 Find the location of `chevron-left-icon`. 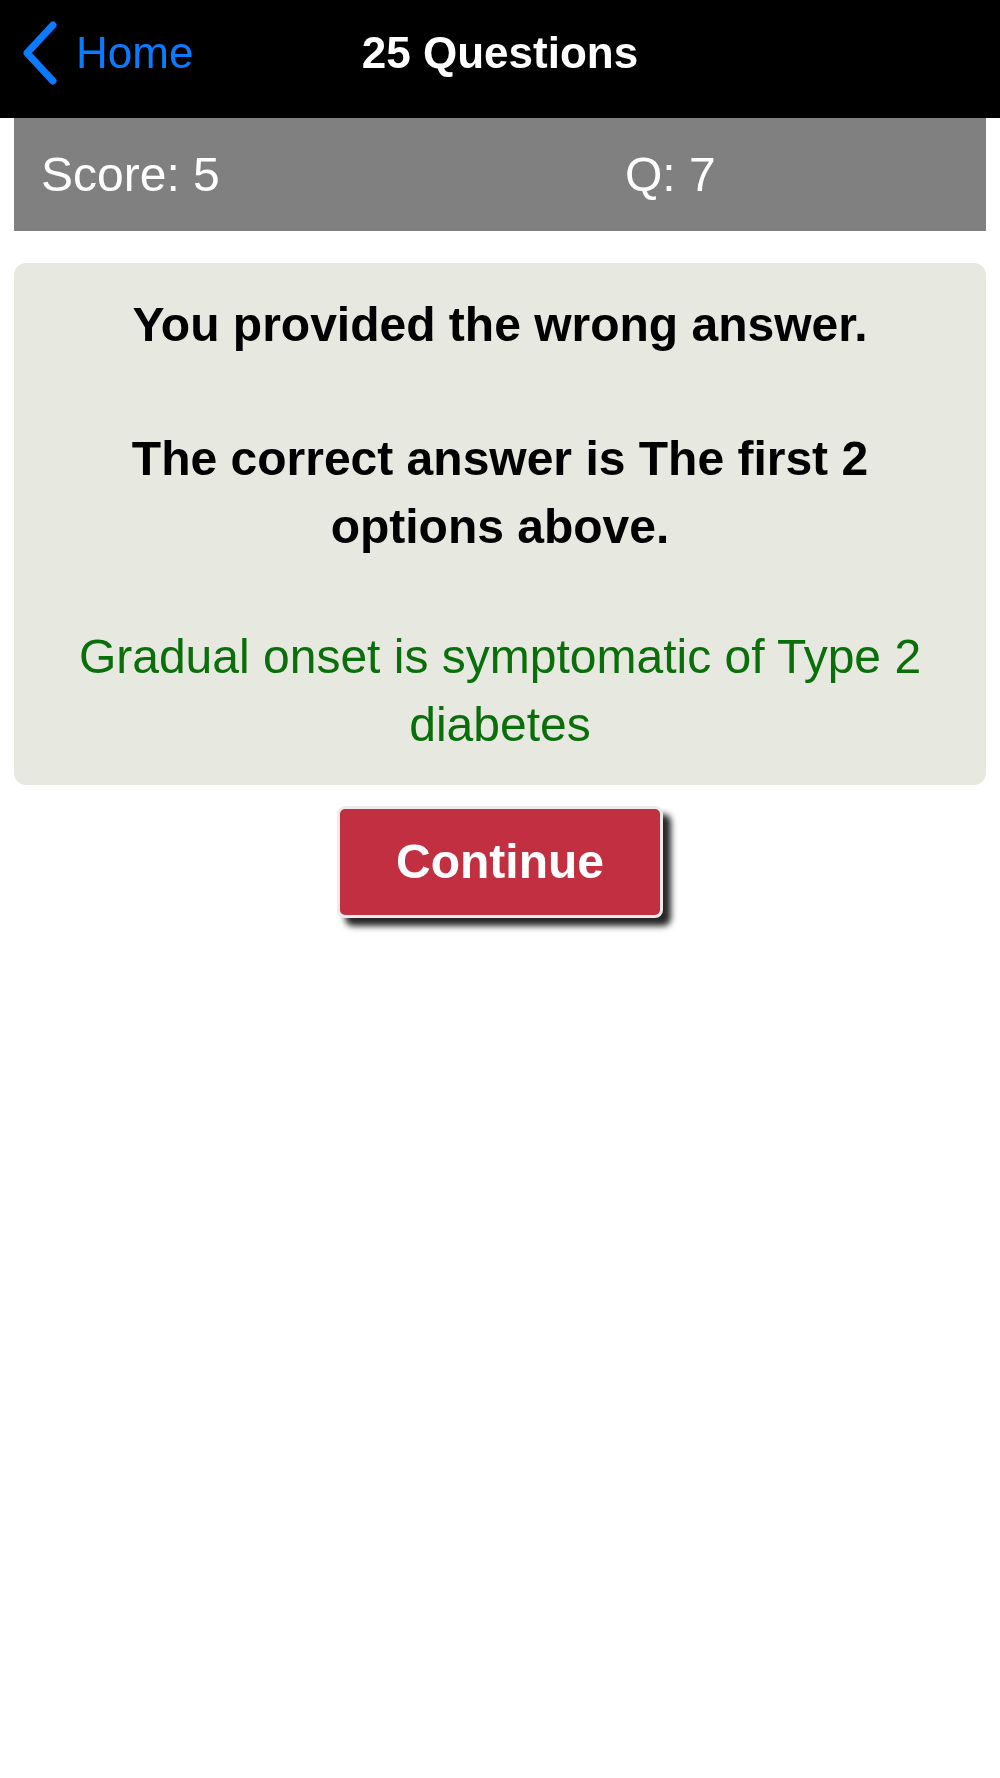

chevron-left-icon is located at coordinates (40, 53).